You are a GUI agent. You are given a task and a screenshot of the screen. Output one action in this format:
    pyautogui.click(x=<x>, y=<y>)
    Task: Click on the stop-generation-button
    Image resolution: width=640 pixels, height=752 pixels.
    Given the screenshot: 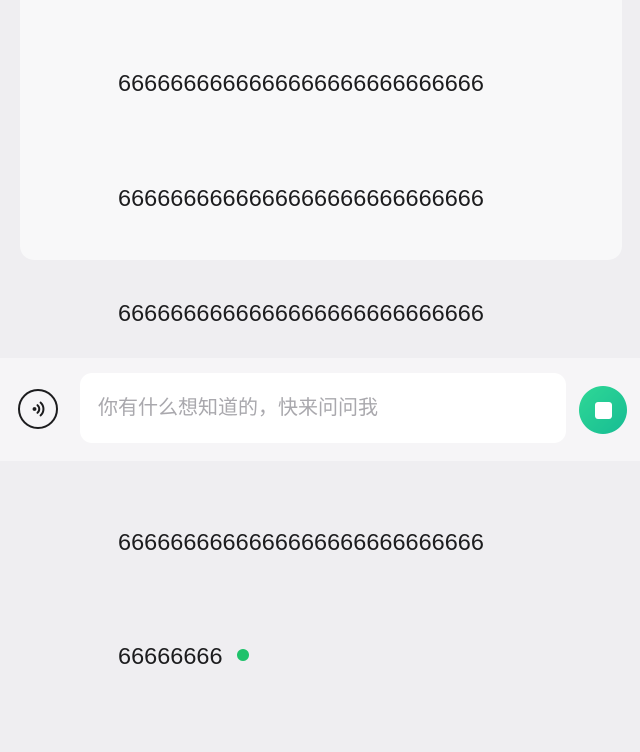 What is the action you would take?
    pyautogui.click(x=603, y=410)
    